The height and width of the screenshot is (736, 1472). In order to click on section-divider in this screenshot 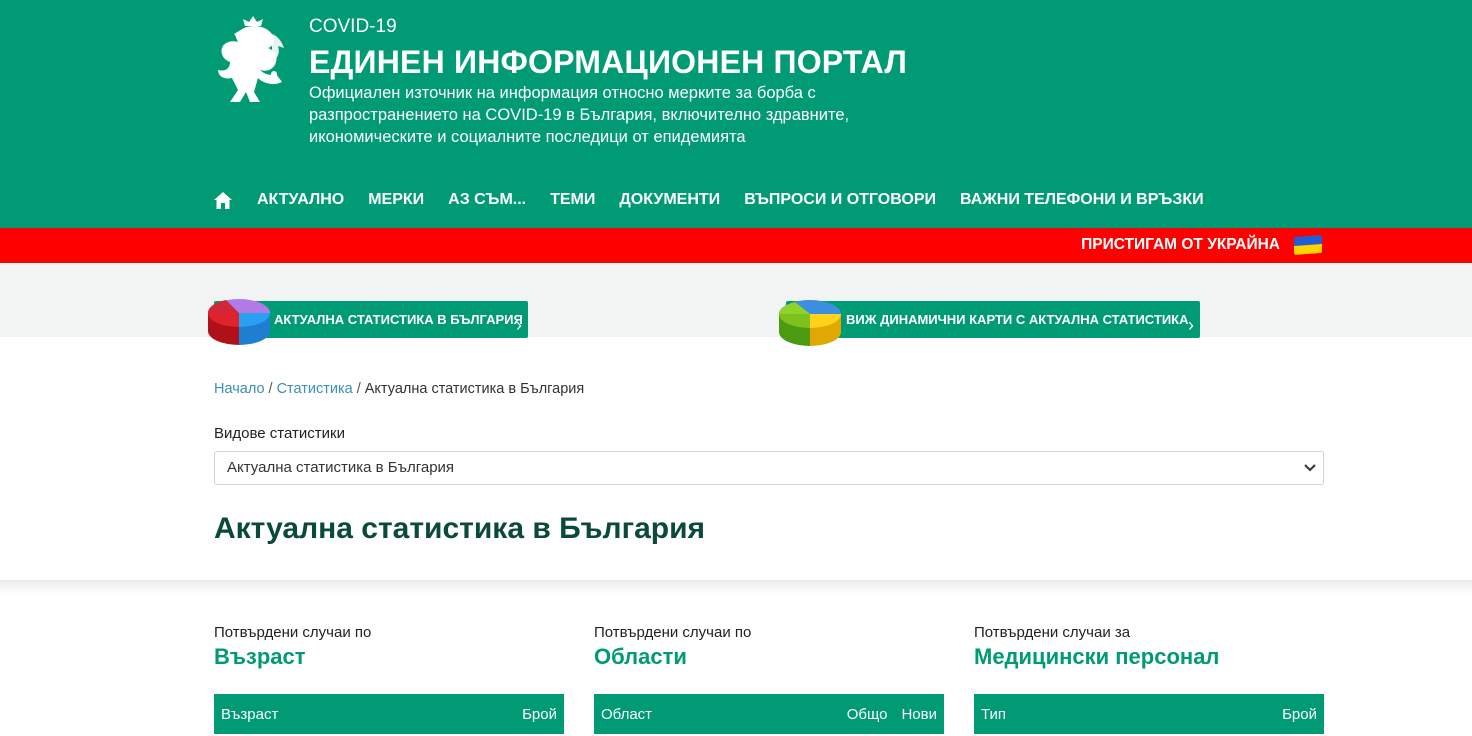, I will do `click(736, 587)`.